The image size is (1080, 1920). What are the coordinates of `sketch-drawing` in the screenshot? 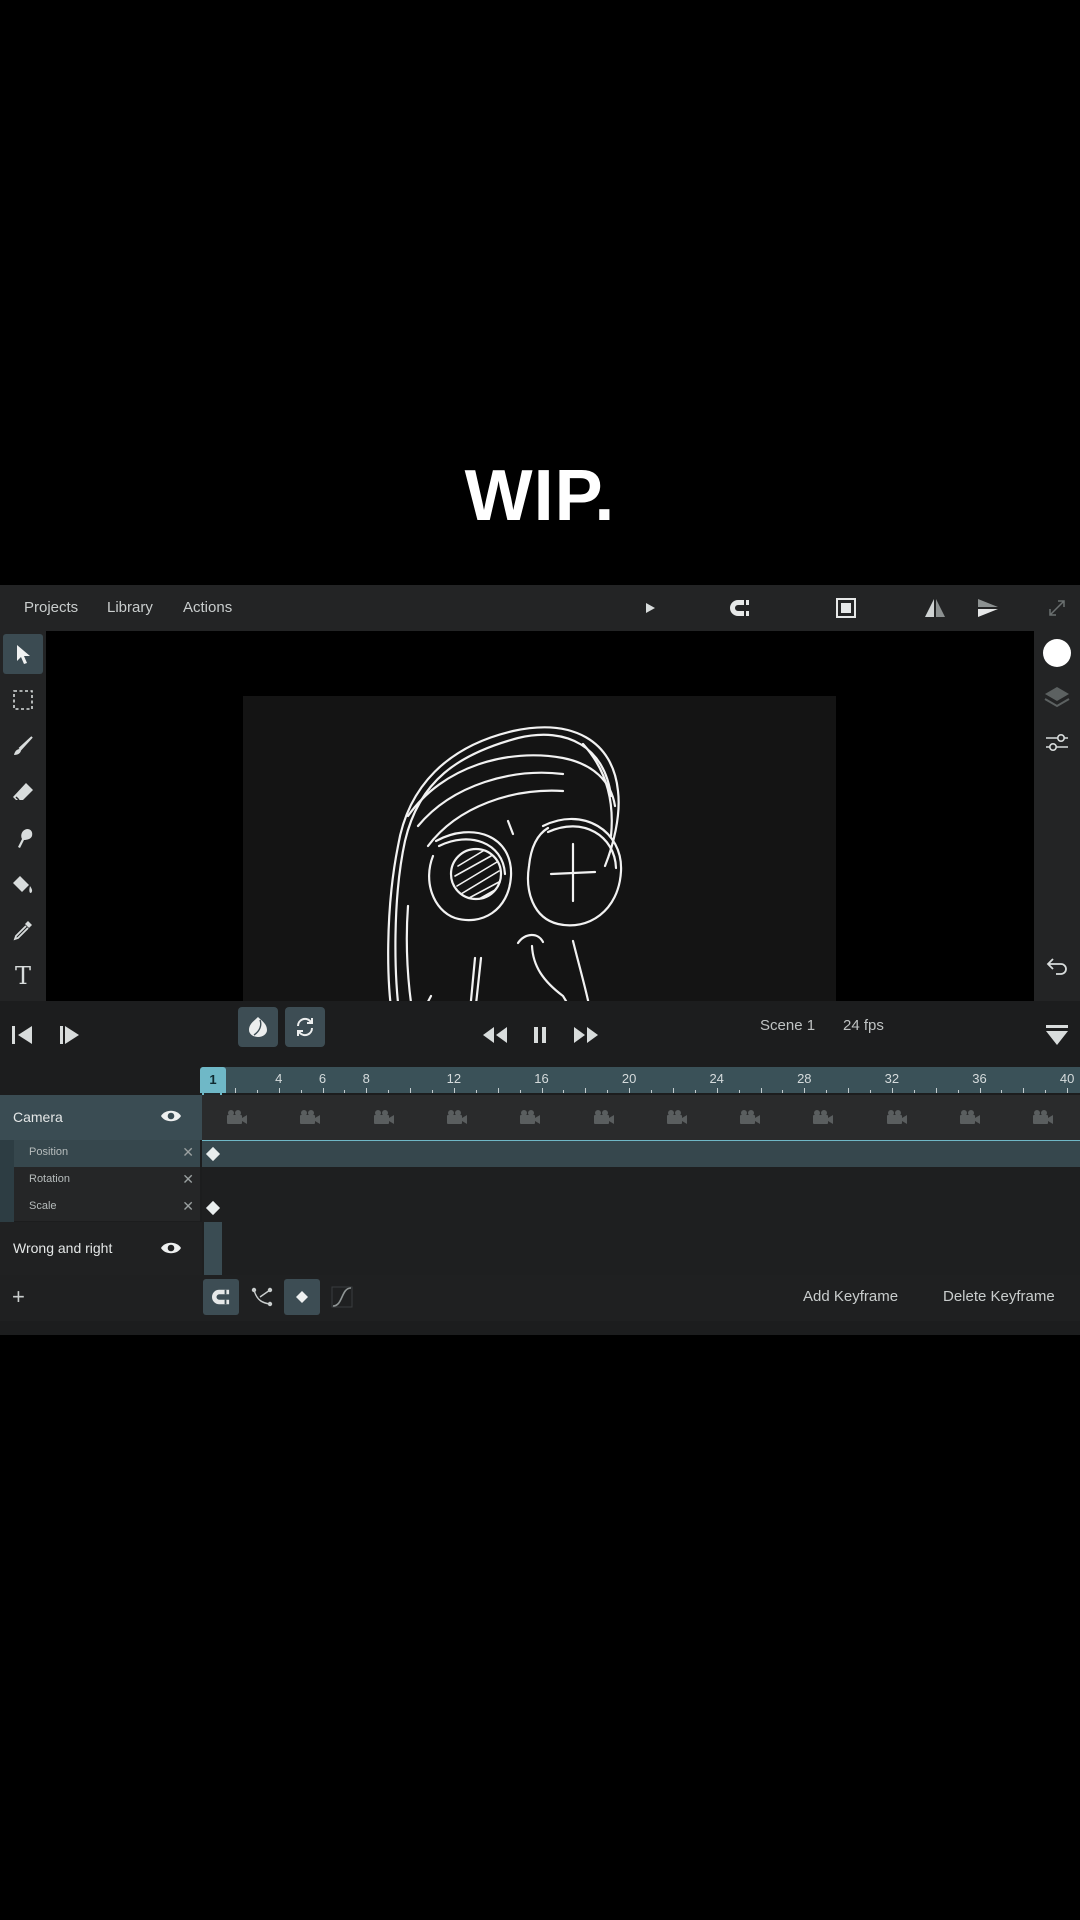 It's located at (505, 880).